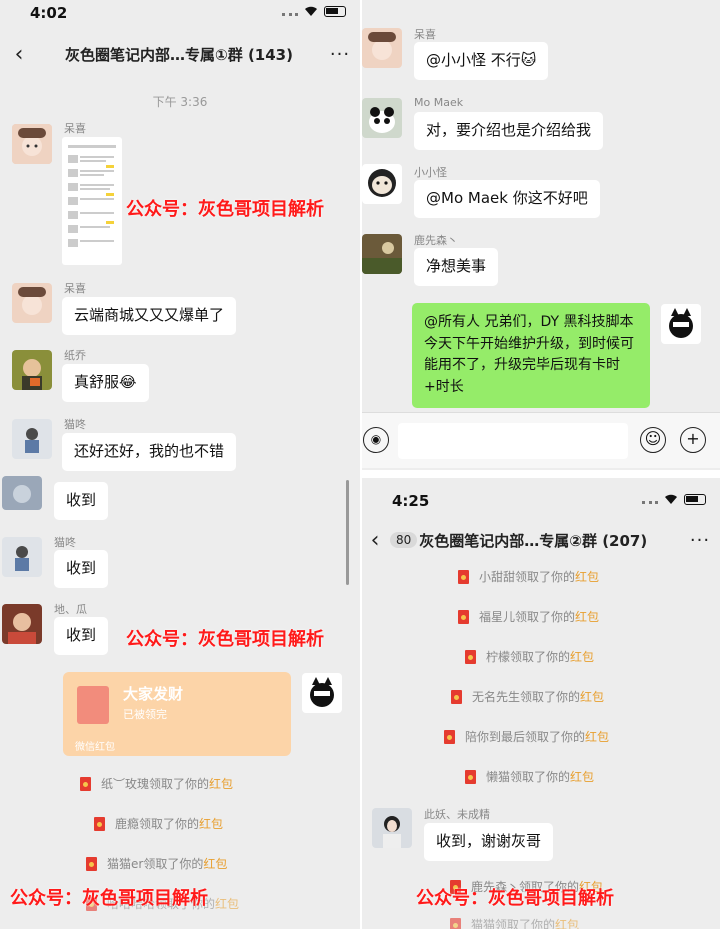  I want to click on unread-badge: 80, so click(404, 540).